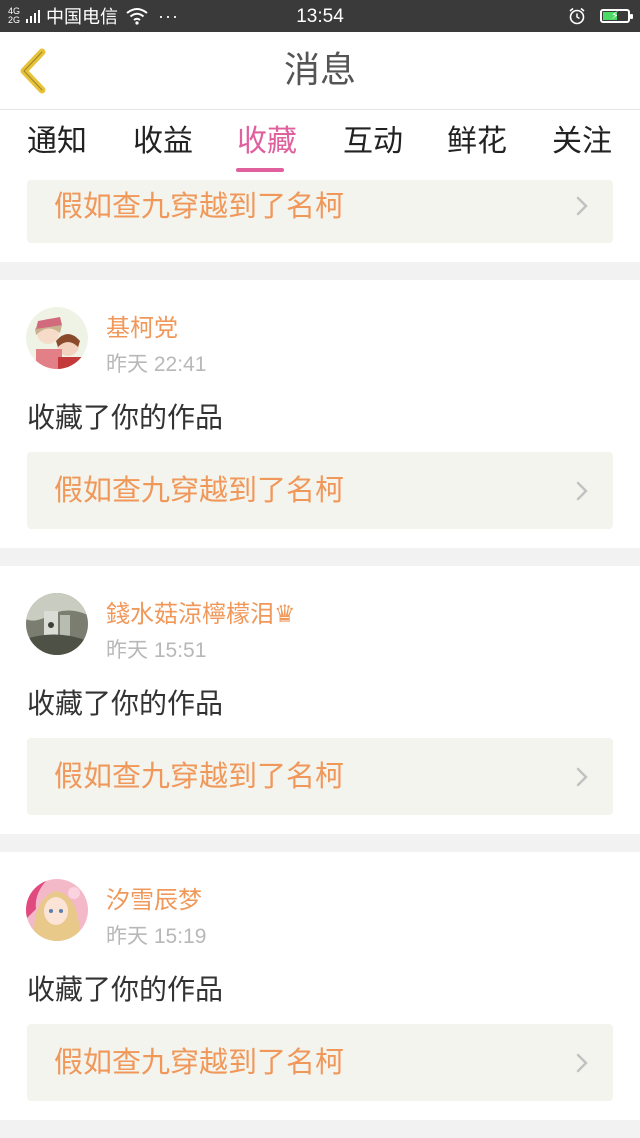 This screenshot has width=640, height=1138. I want to click on photo-avatar-icon, so click(57, 624).